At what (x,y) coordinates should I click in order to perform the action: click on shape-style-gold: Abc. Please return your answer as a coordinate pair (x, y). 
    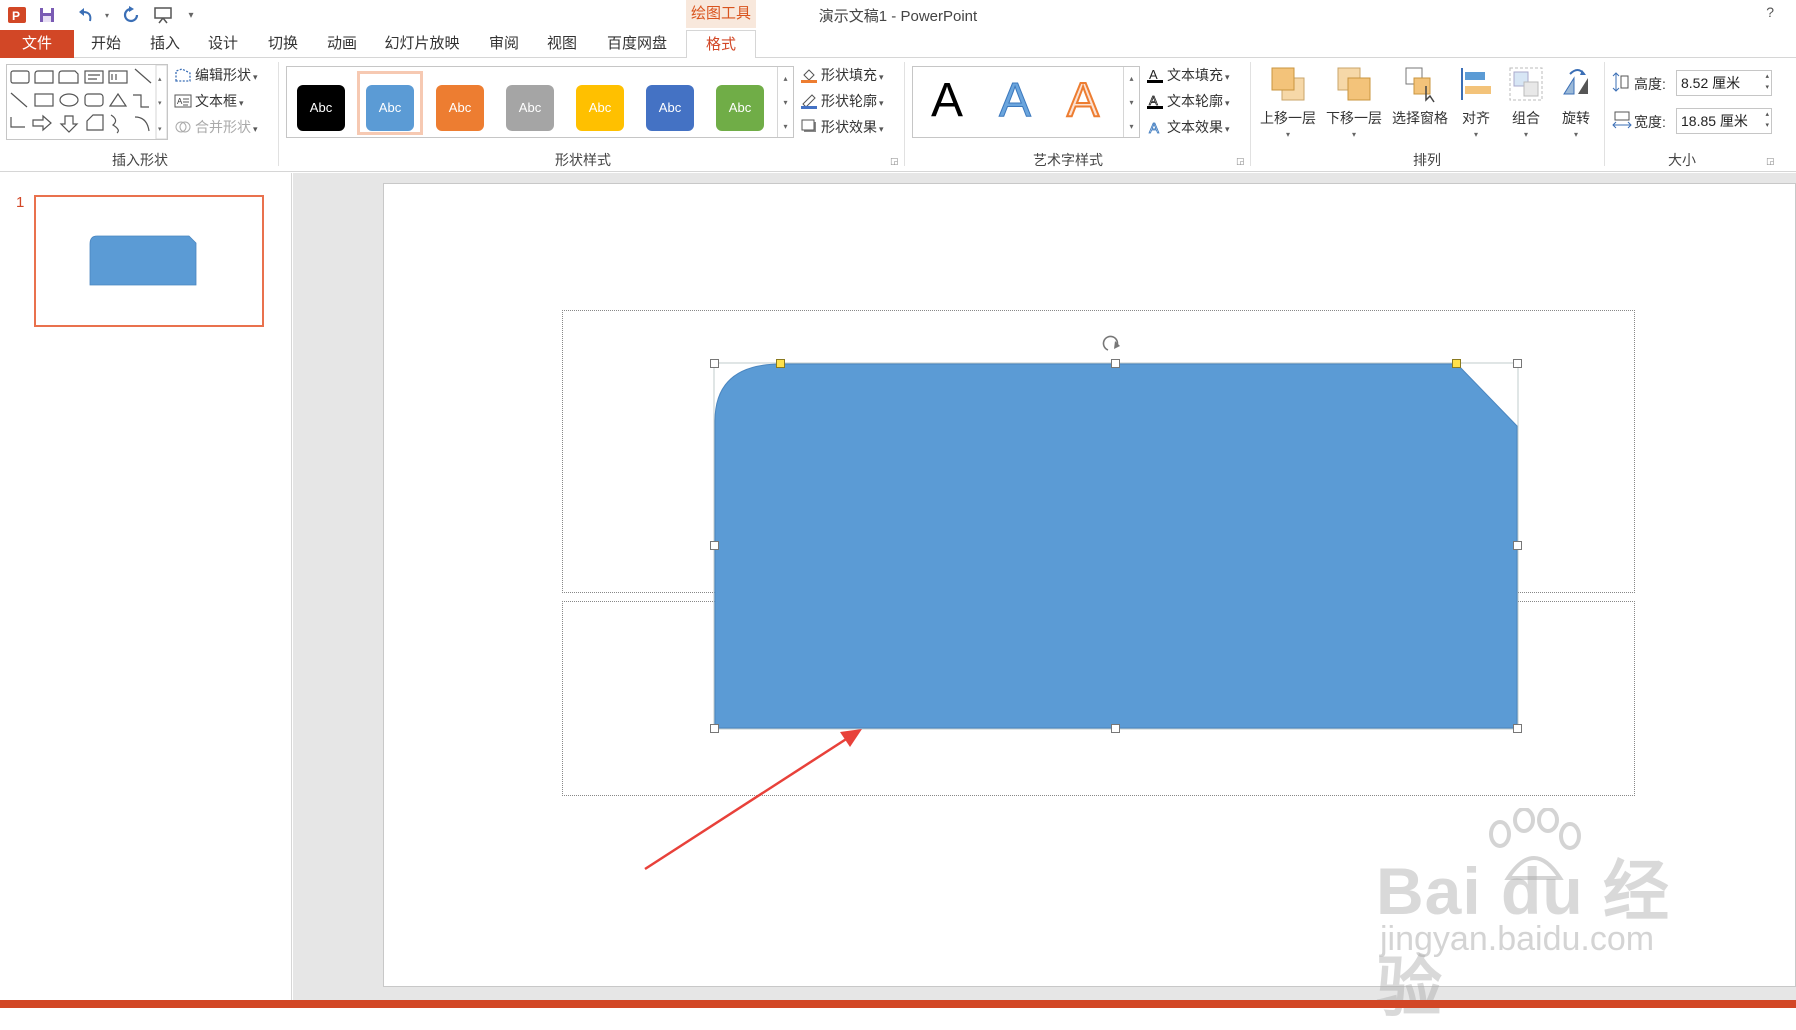
    Looking at the image, I should click on (600, 108).